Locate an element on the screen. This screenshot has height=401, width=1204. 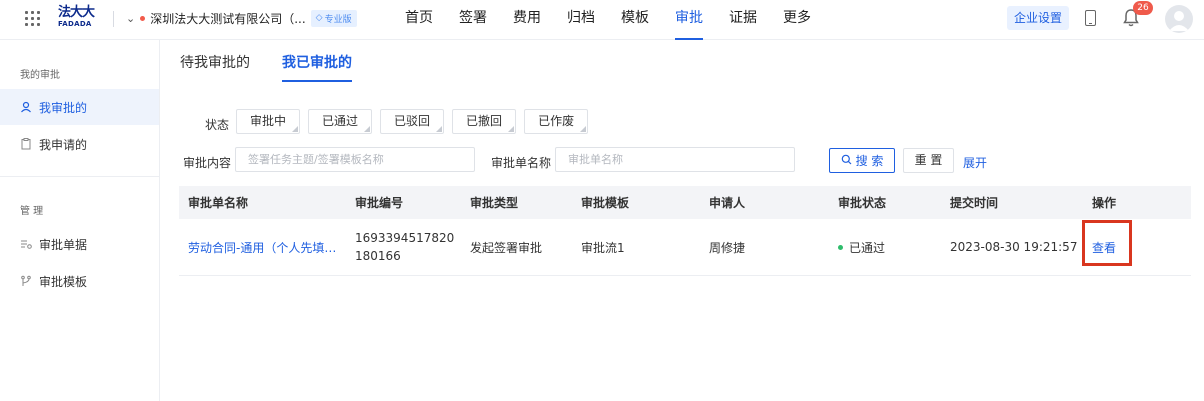
logo: 法大大 FADADA is located at coordinates (78, 19).